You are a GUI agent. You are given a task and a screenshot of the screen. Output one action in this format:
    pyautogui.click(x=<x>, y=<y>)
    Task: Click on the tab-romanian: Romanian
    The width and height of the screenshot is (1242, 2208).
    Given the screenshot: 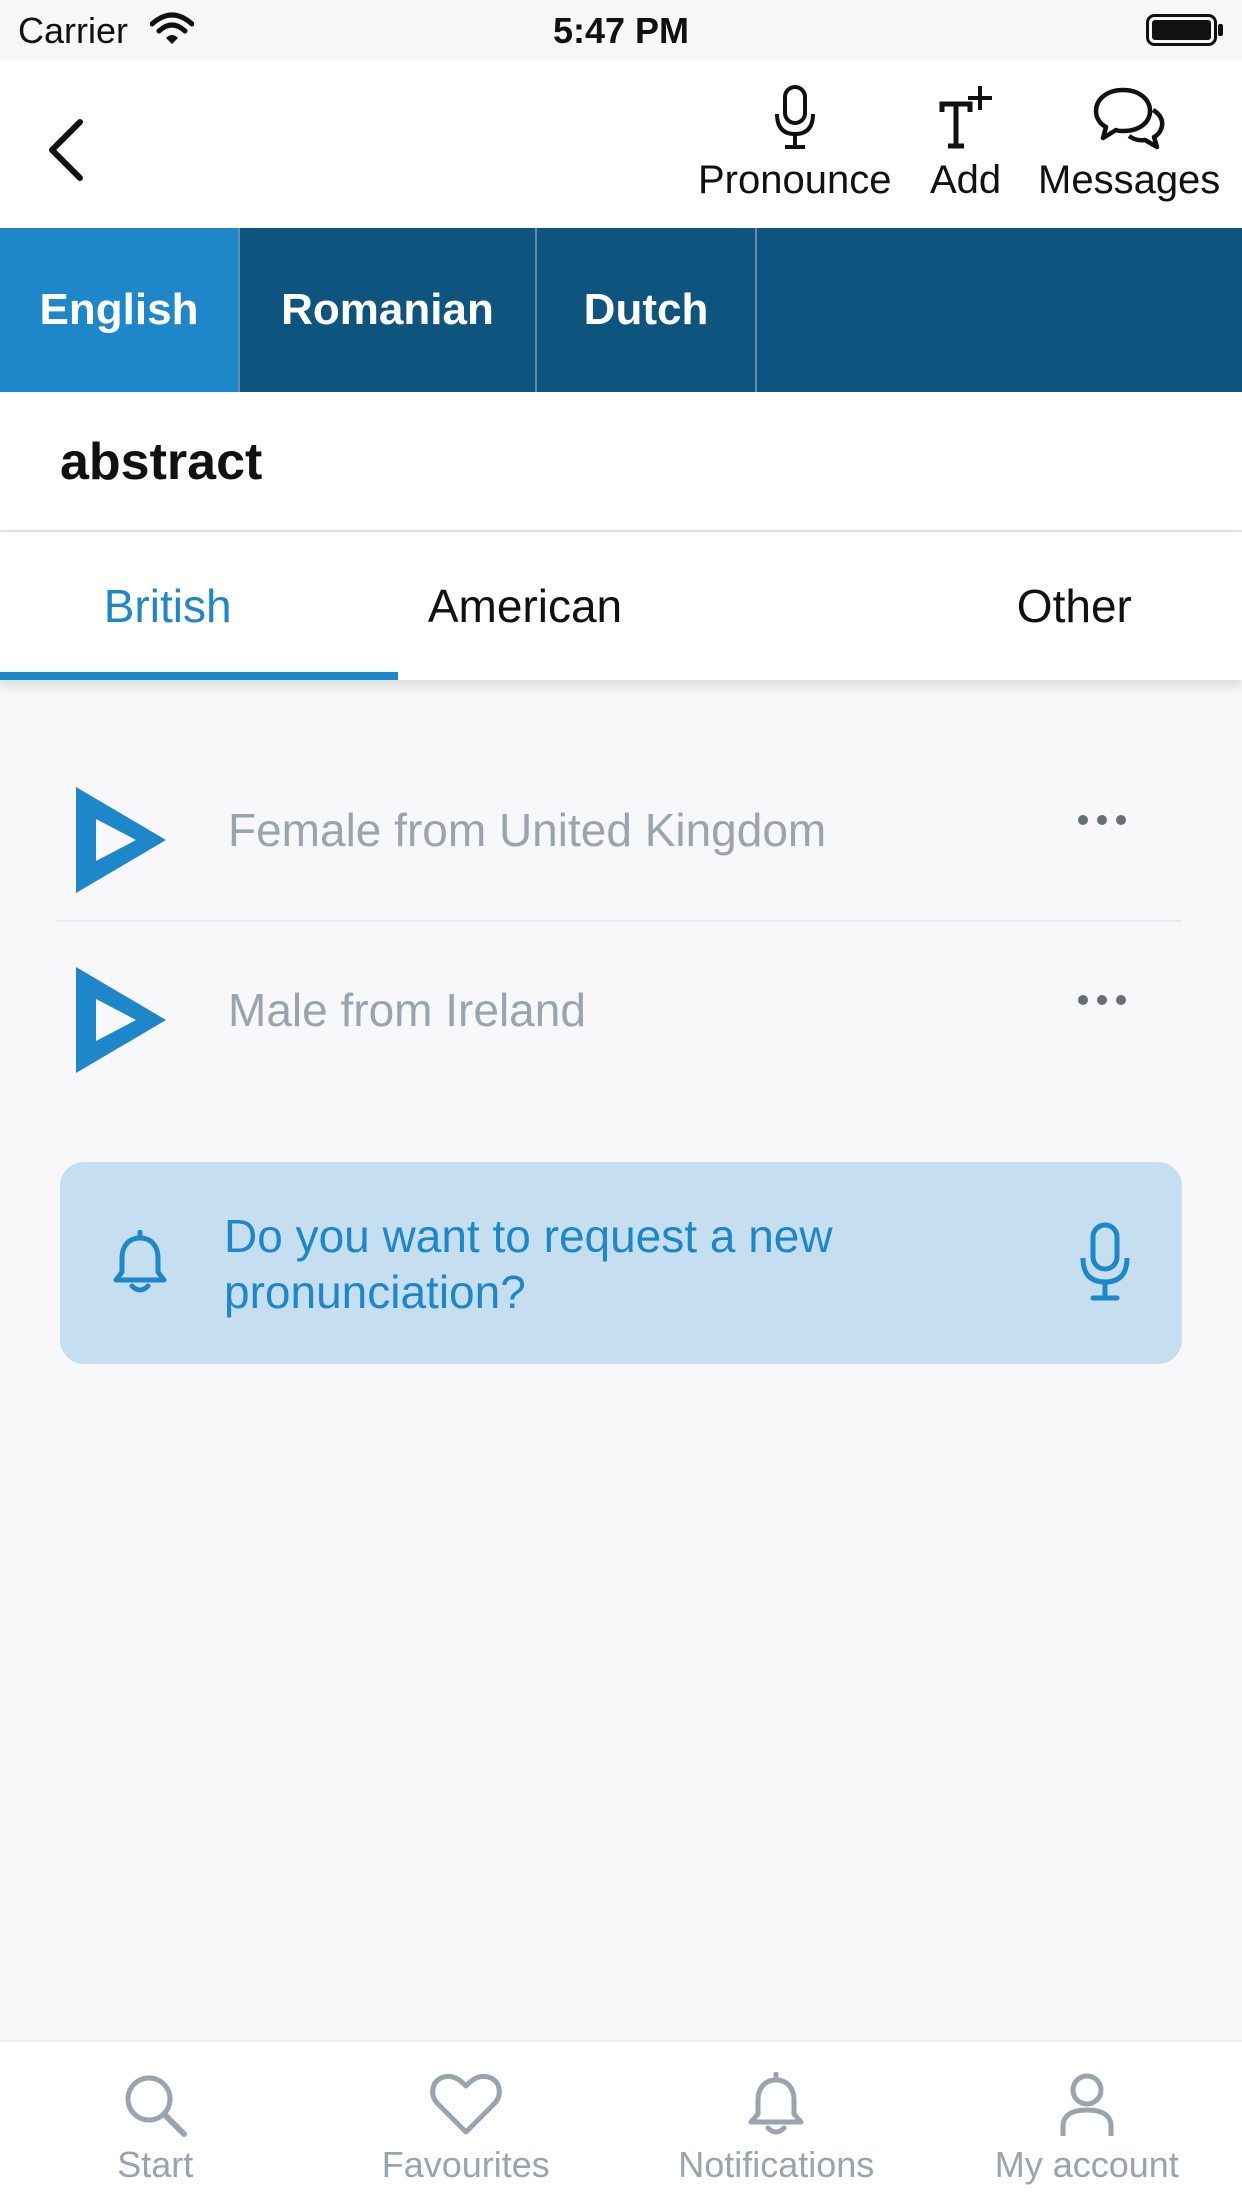 What is the action you would take?
    pyautogui.click(x=388, y=310)
    